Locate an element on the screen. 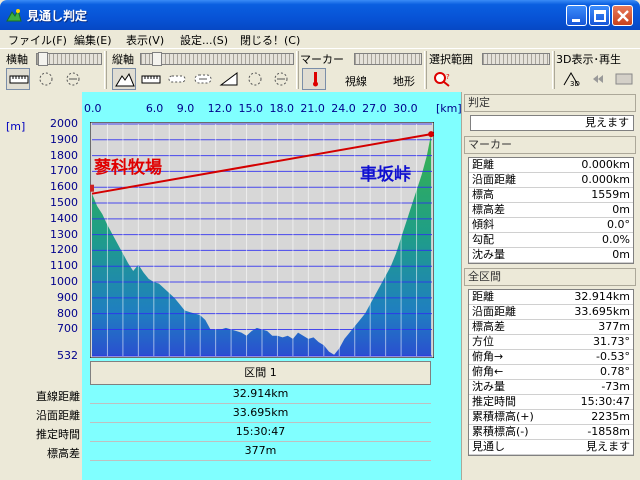 The image size is (640, 480). y-tick-label: 1000 is located at coordinates (64, 282).